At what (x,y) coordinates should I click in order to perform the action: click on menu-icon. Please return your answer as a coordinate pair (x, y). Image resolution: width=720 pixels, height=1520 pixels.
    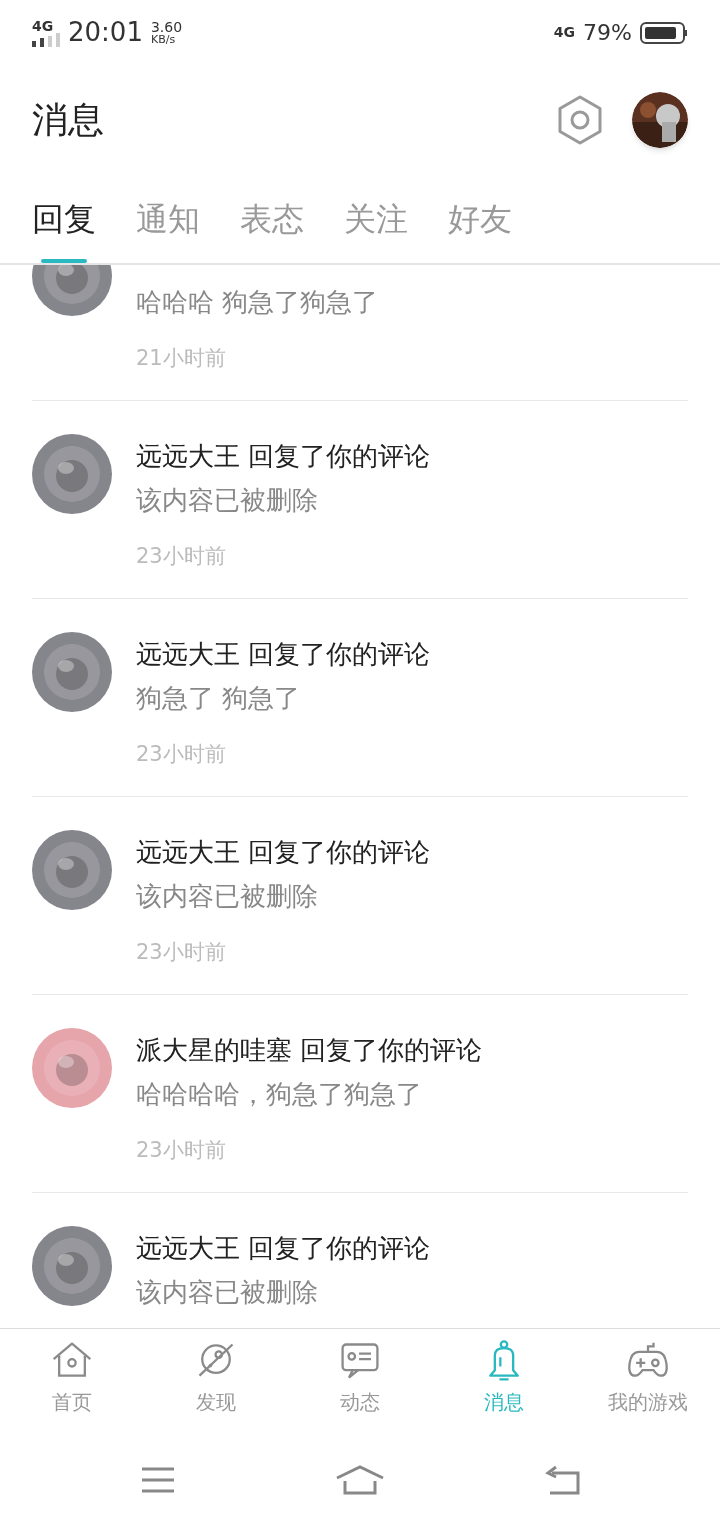
    Looking at the image, I should click on (157, 1480).